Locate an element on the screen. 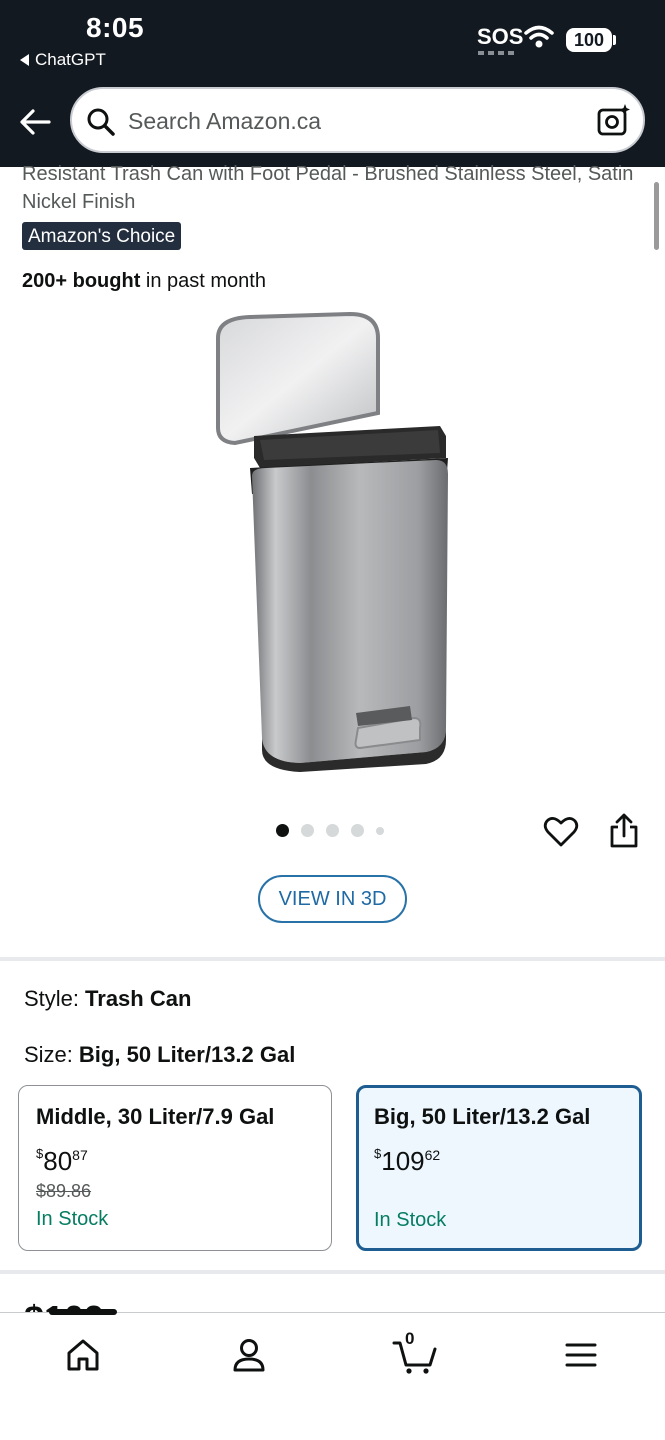  size-option-name: Big, 50 Liter/13.2 Gal is located at coordinates (482, 1116).